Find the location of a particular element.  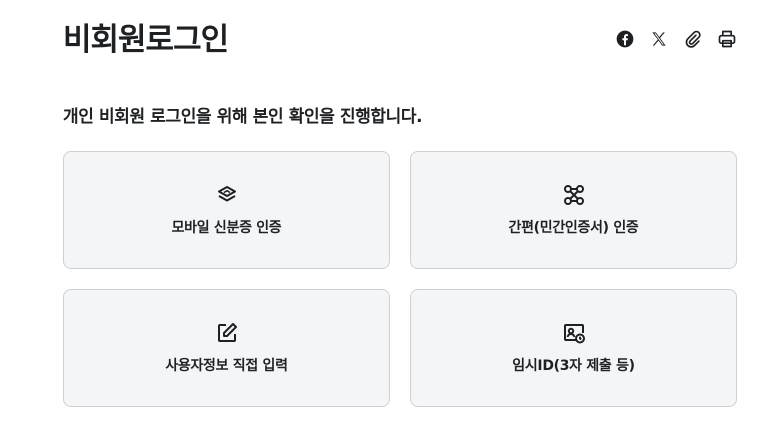

lead-text: 개인 비회원 로그인을 위해 본인 확인을 진행합니다. is located at coordinates (243, 117).